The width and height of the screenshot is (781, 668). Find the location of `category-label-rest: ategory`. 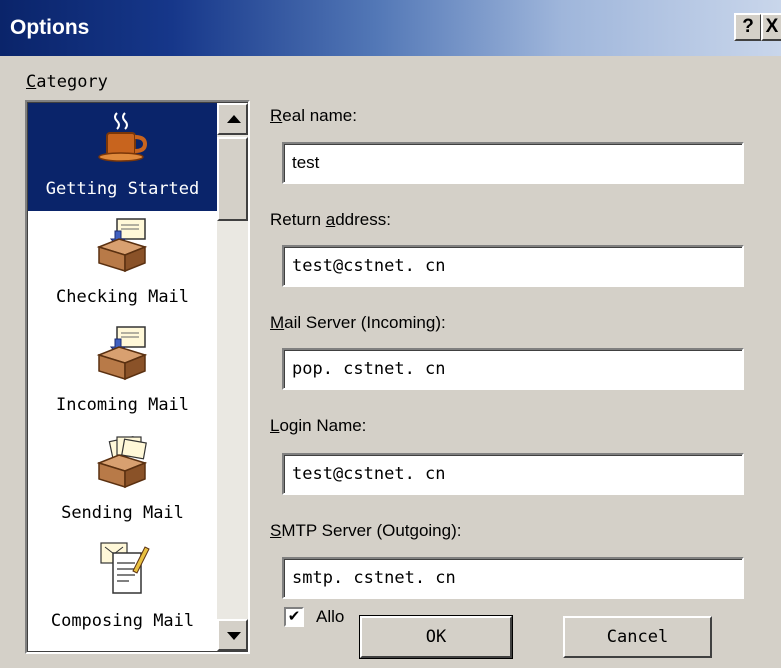

category-label-rest: ategory is located at coordinates (72, 82).